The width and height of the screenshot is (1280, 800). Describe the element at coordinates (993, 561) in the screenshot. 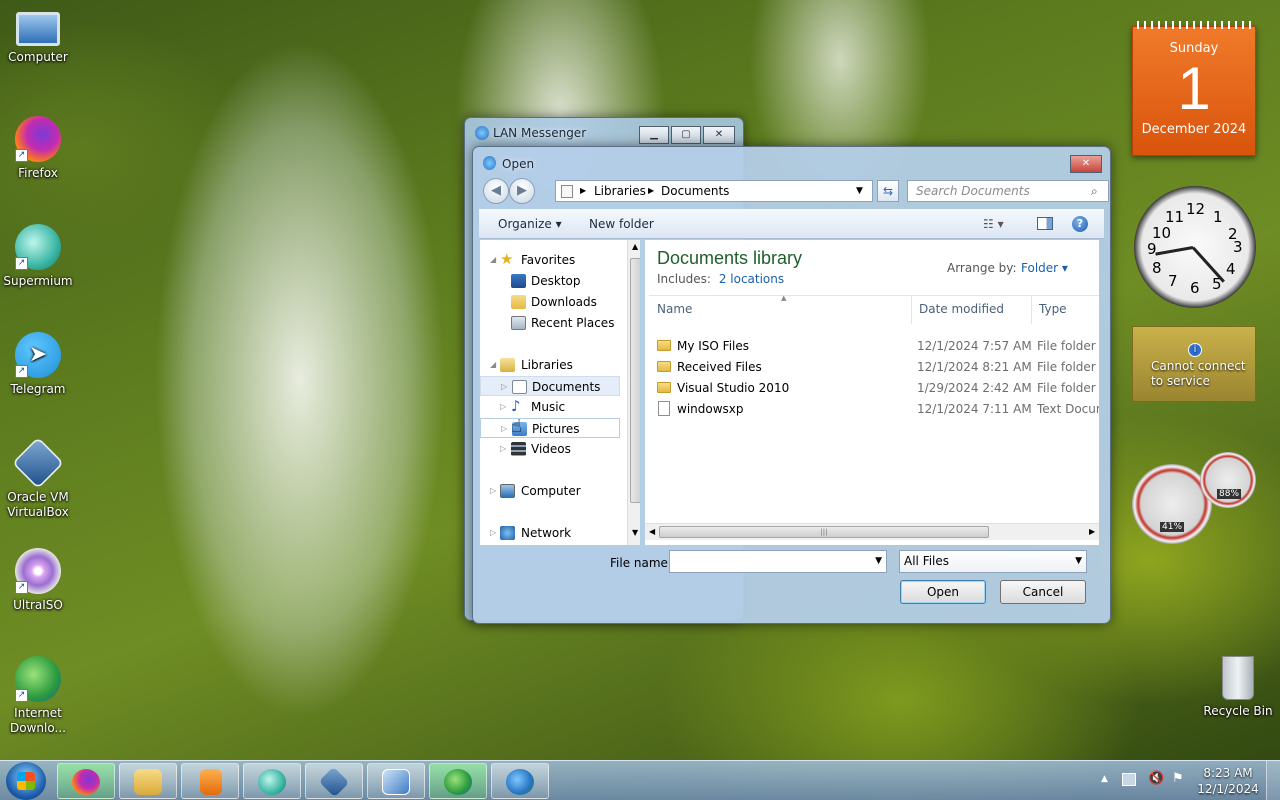

I see `file-type-filter: All Files ▼` at that location.